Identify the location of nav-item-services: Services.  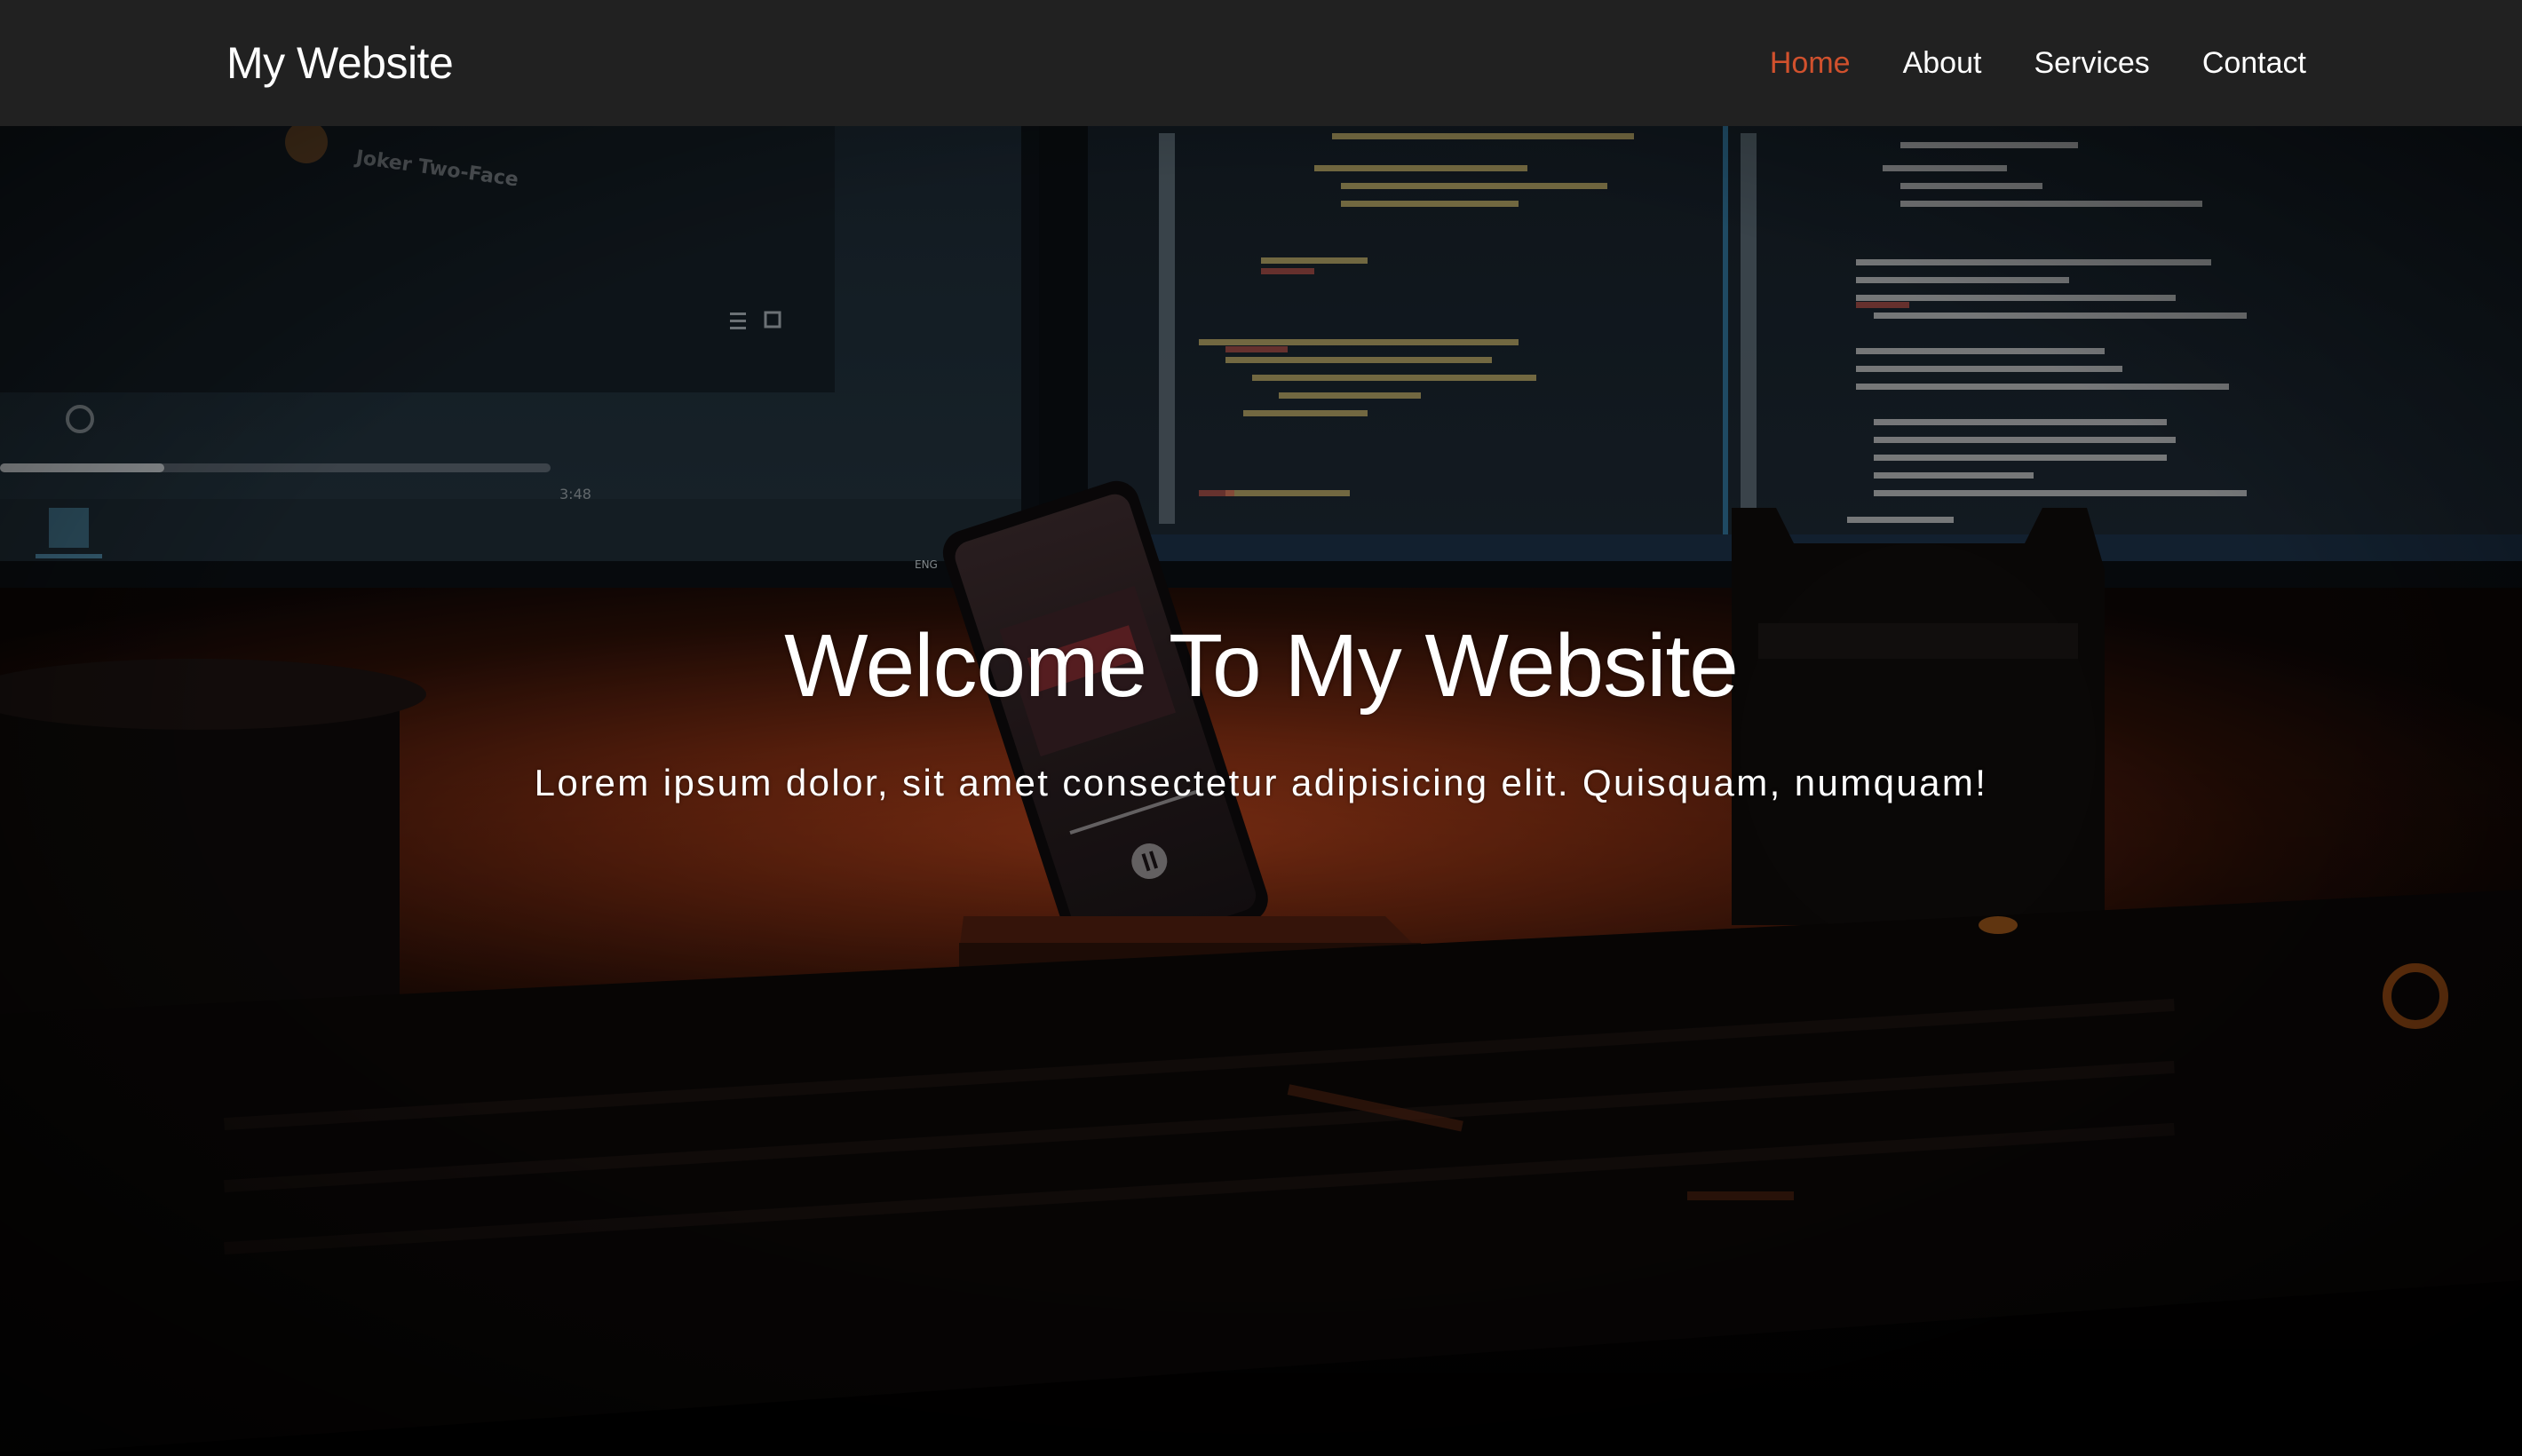
(2091, 63).